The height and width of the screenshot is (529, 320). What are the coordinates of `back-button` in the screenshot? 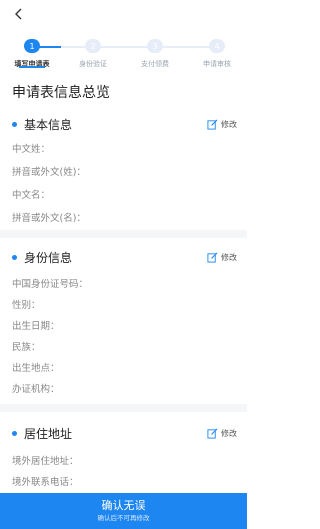 It's located at (19, 14).